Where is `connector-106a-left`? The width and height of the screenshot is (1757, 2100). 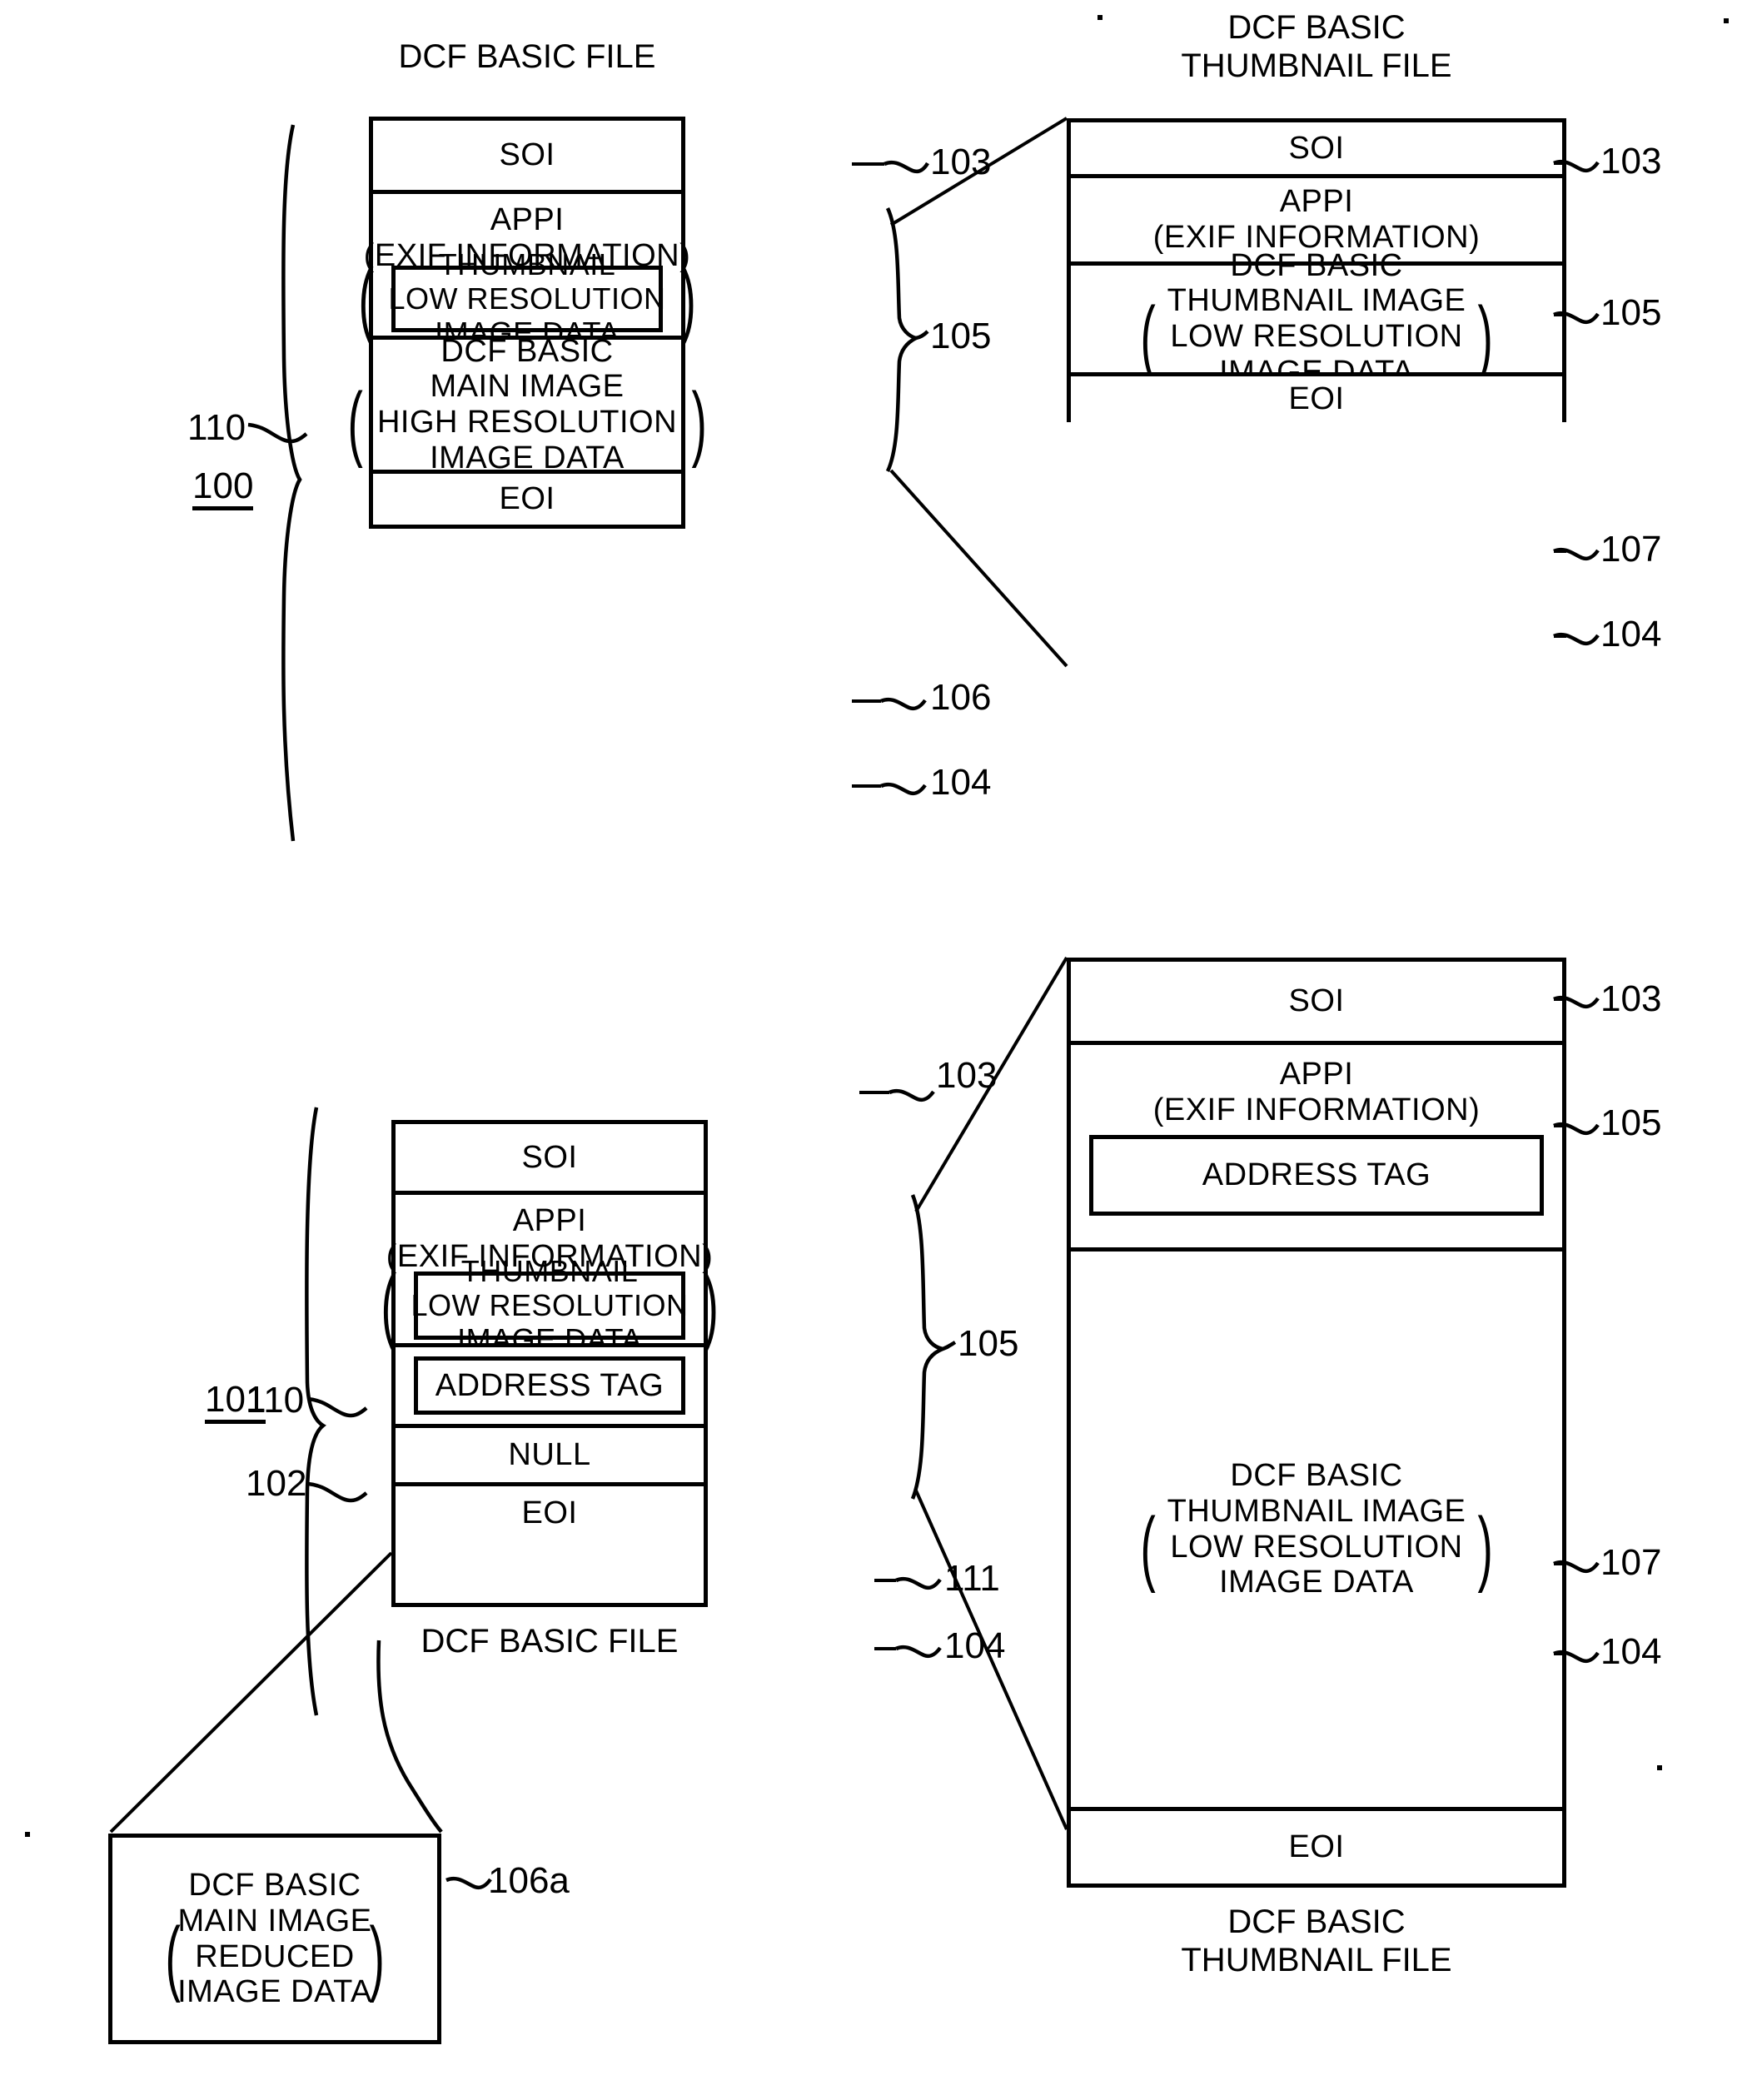 connector-106a-left is located at coordinates (251, 1692).